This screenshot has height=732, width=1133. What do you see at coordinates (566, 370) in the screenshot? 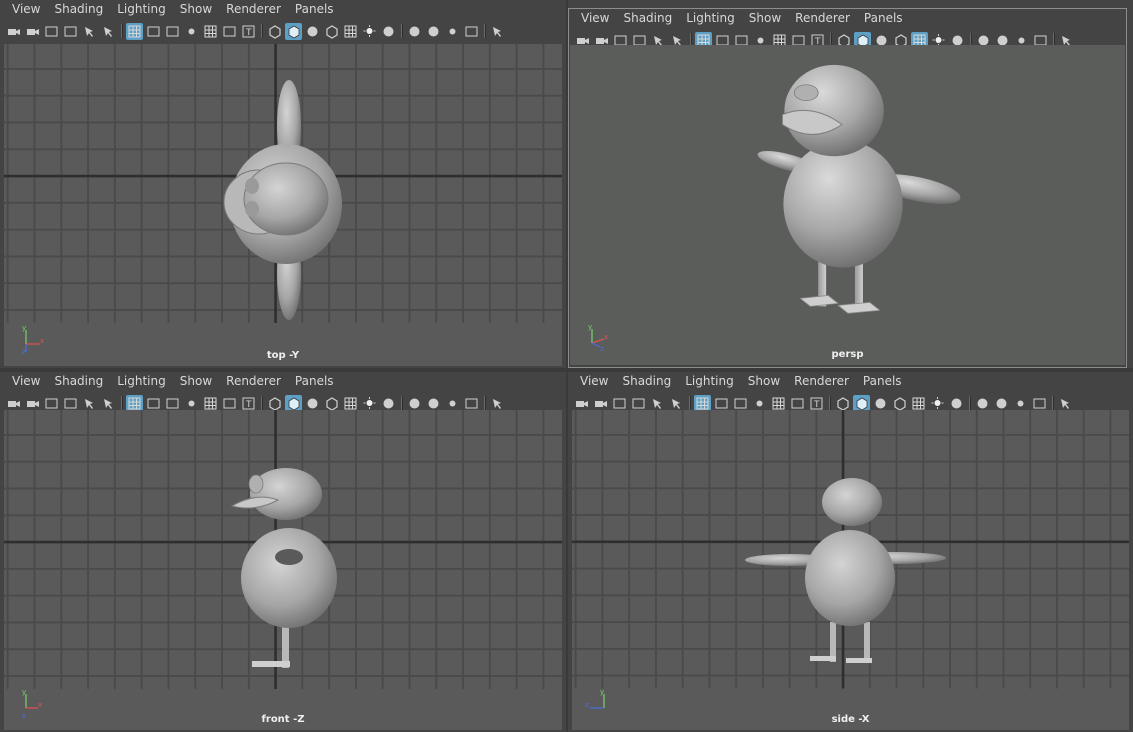
I see `horizontal-splitter` at bounding box center [566, 370].